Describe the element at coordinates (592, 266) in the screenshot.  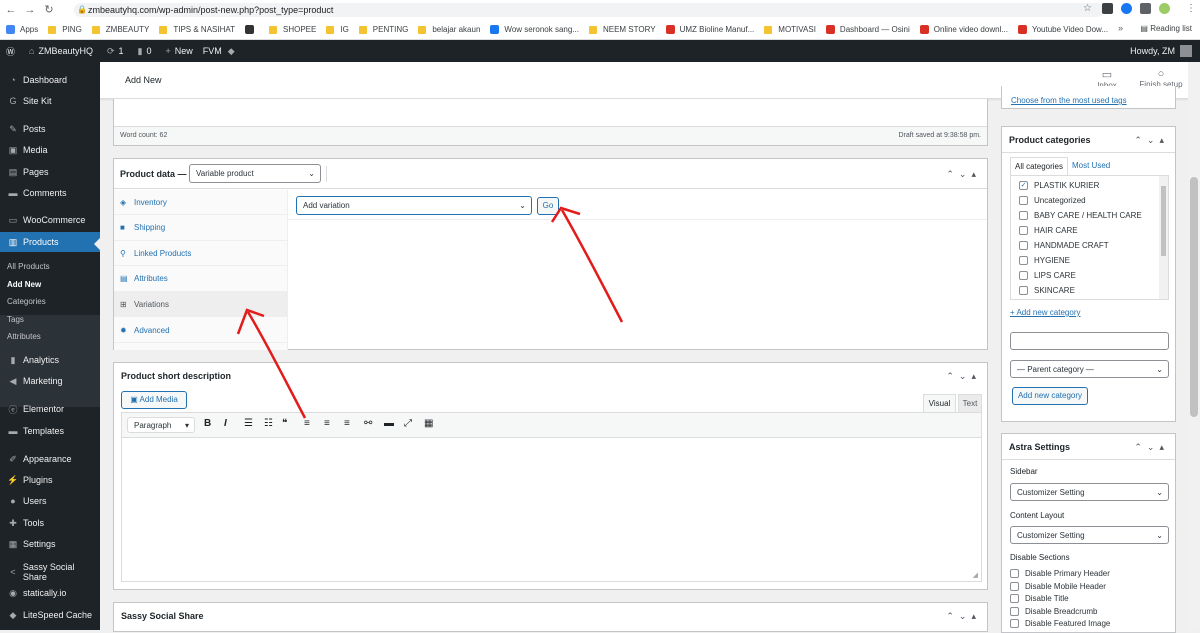
I see `arrow-to-go-button` at that location.